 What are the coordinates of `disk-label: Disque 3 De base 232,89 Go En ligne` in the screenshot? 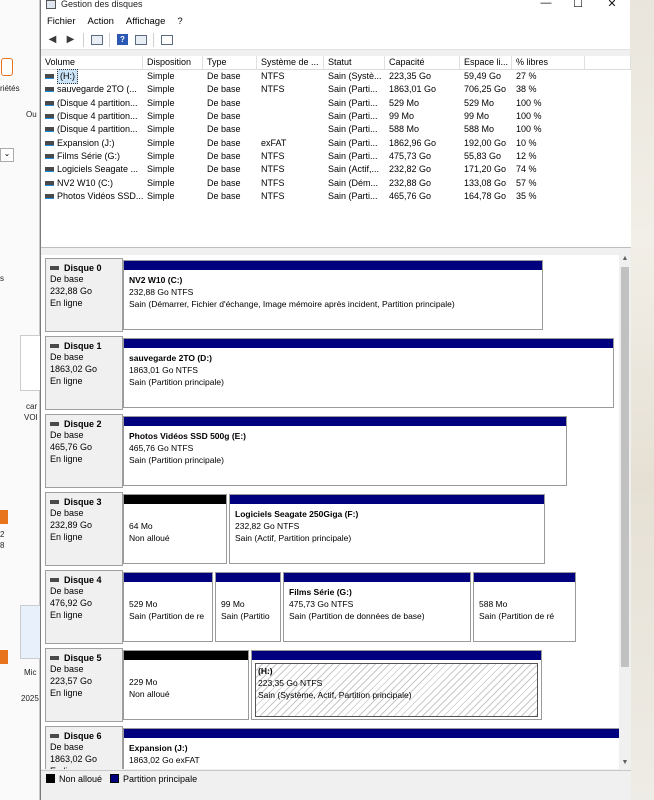 It's located at (84, 529).